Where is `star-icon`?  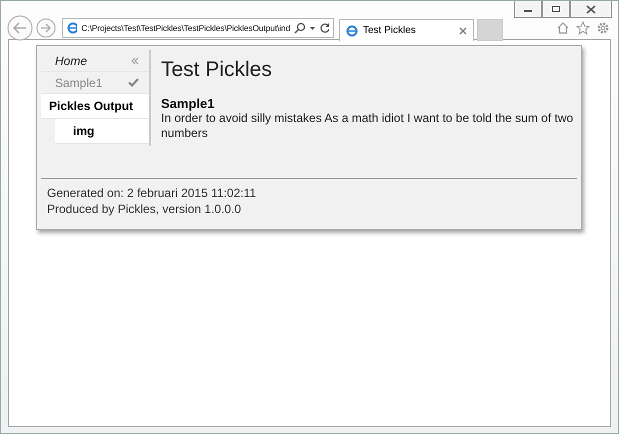 star-icon is located at coordinates (583, 28).